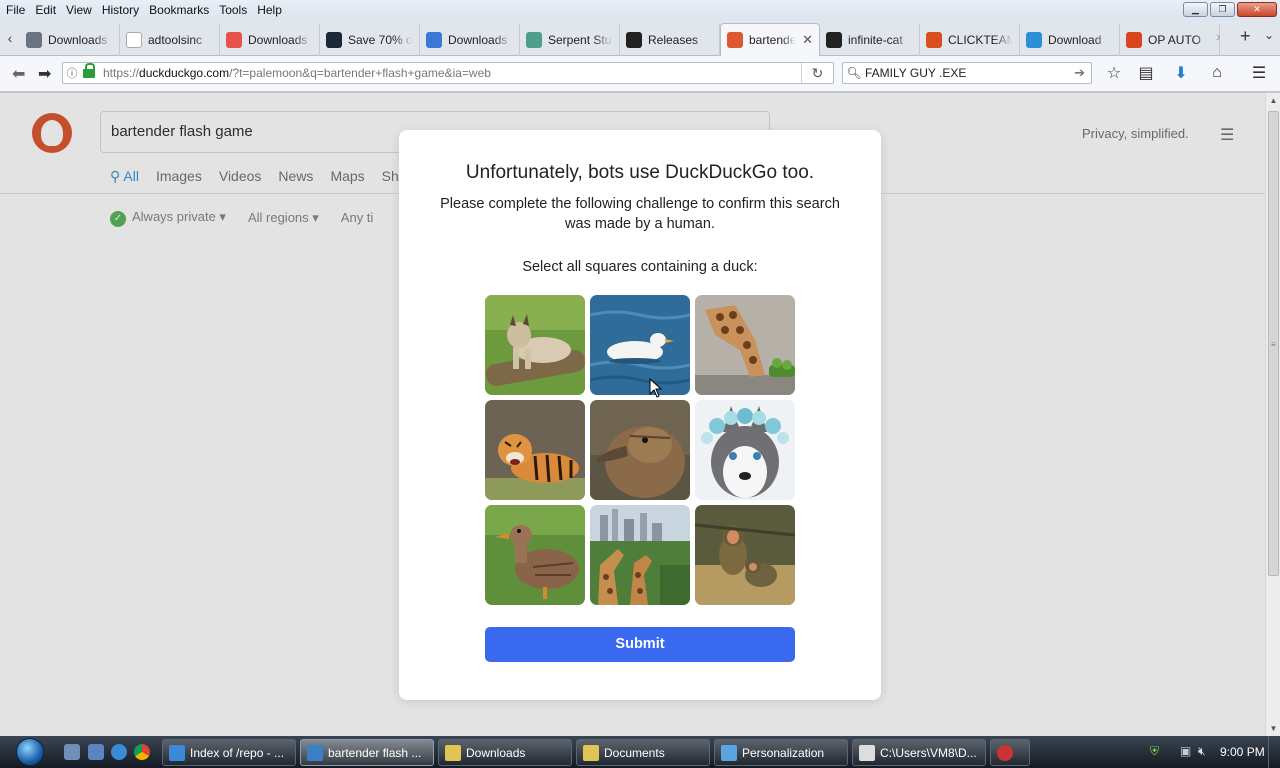 This screenshot has width=1280, height=768. I want to click on github-icon, so click(634, 39).